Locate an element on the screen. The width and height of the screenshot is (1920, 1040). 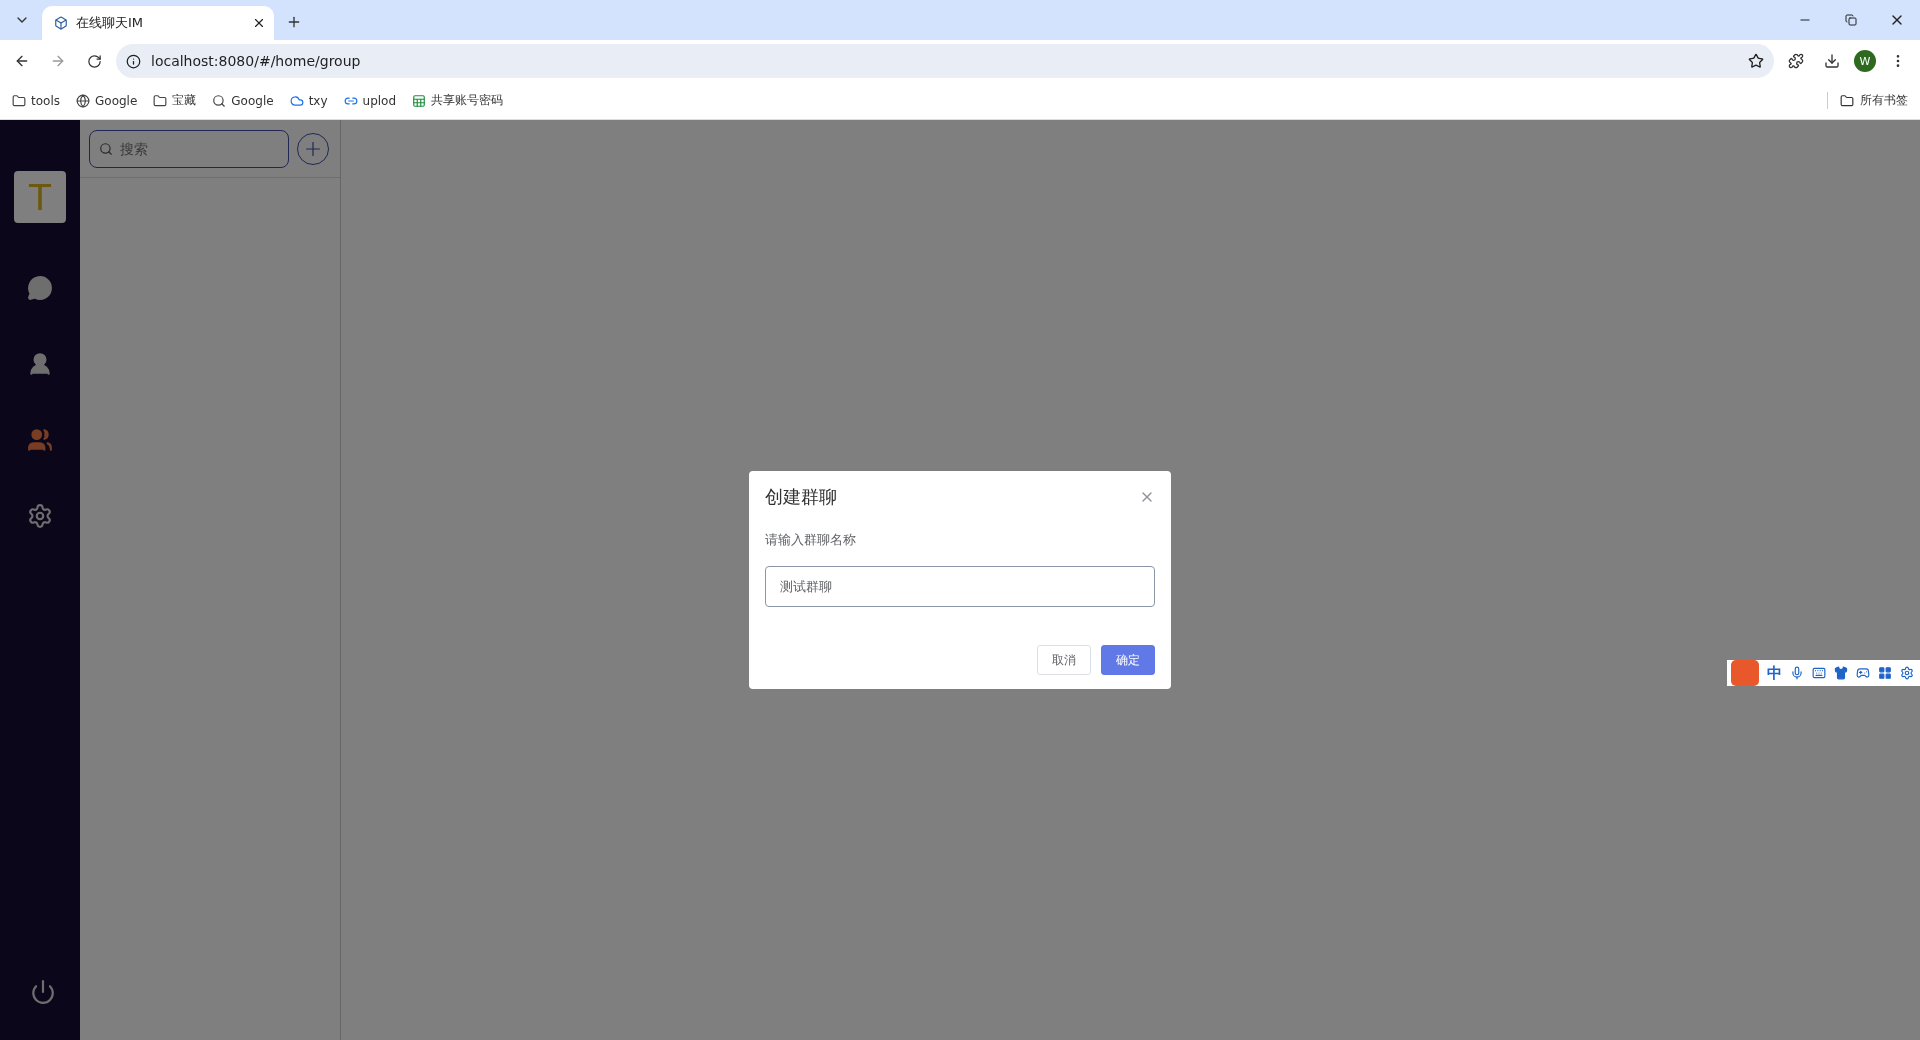
globe-icon is located at coordinates (83, 100).